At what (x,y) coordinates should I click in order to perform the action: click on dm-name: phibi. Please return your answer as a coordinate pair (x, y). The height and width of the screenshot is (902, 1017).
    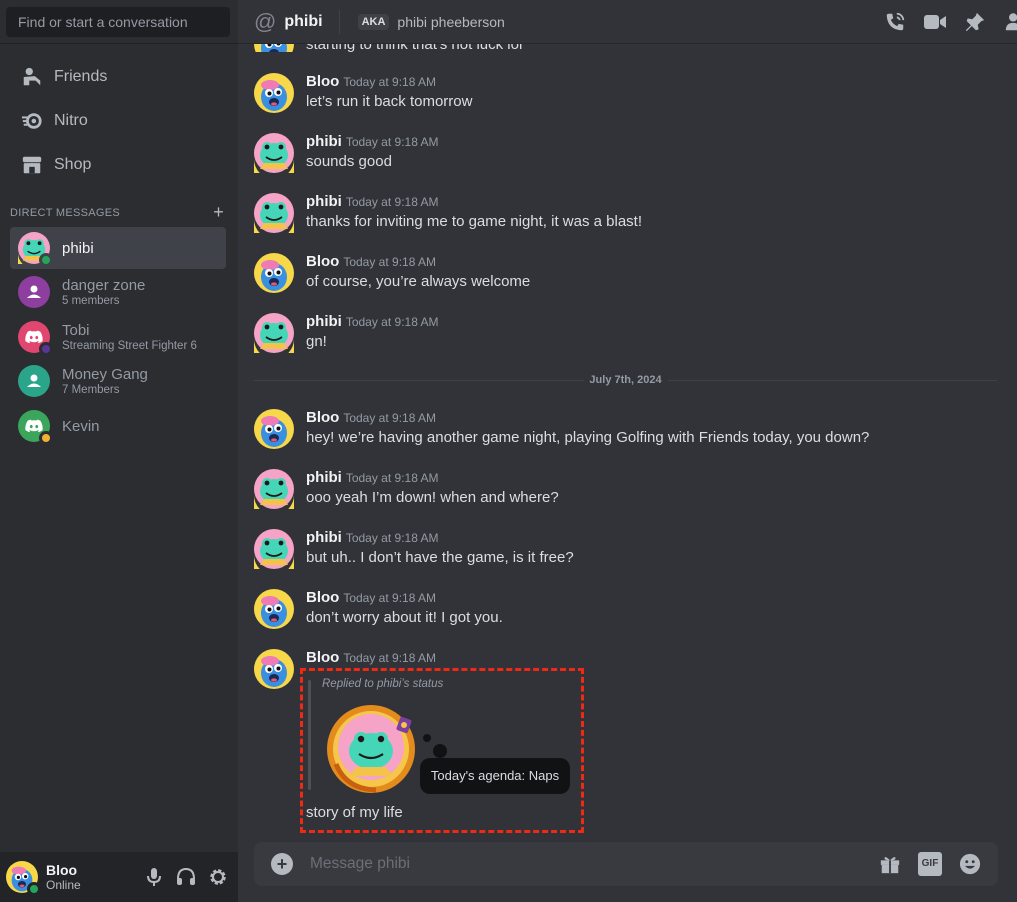
    Looking at the image, I should click on (78, 248).